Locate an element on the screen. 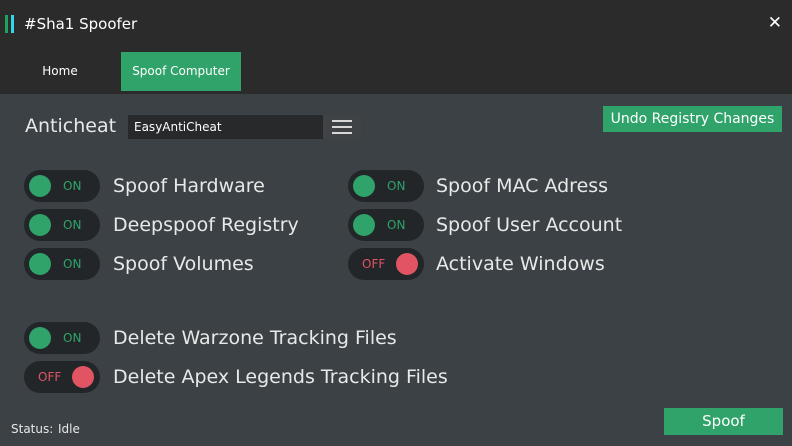  status-value: Idle is located at coordinates (69, 429).